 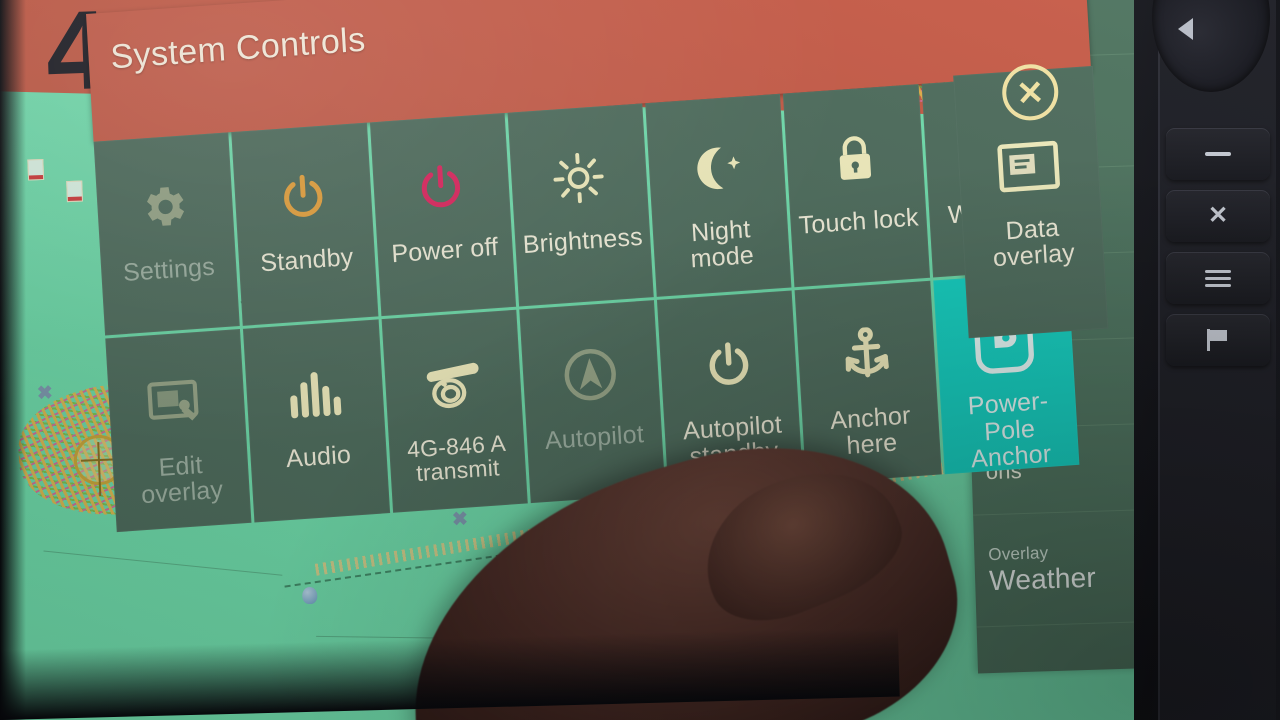 I want to click on tile-power-off: Power off, so click(x=442, y=215).